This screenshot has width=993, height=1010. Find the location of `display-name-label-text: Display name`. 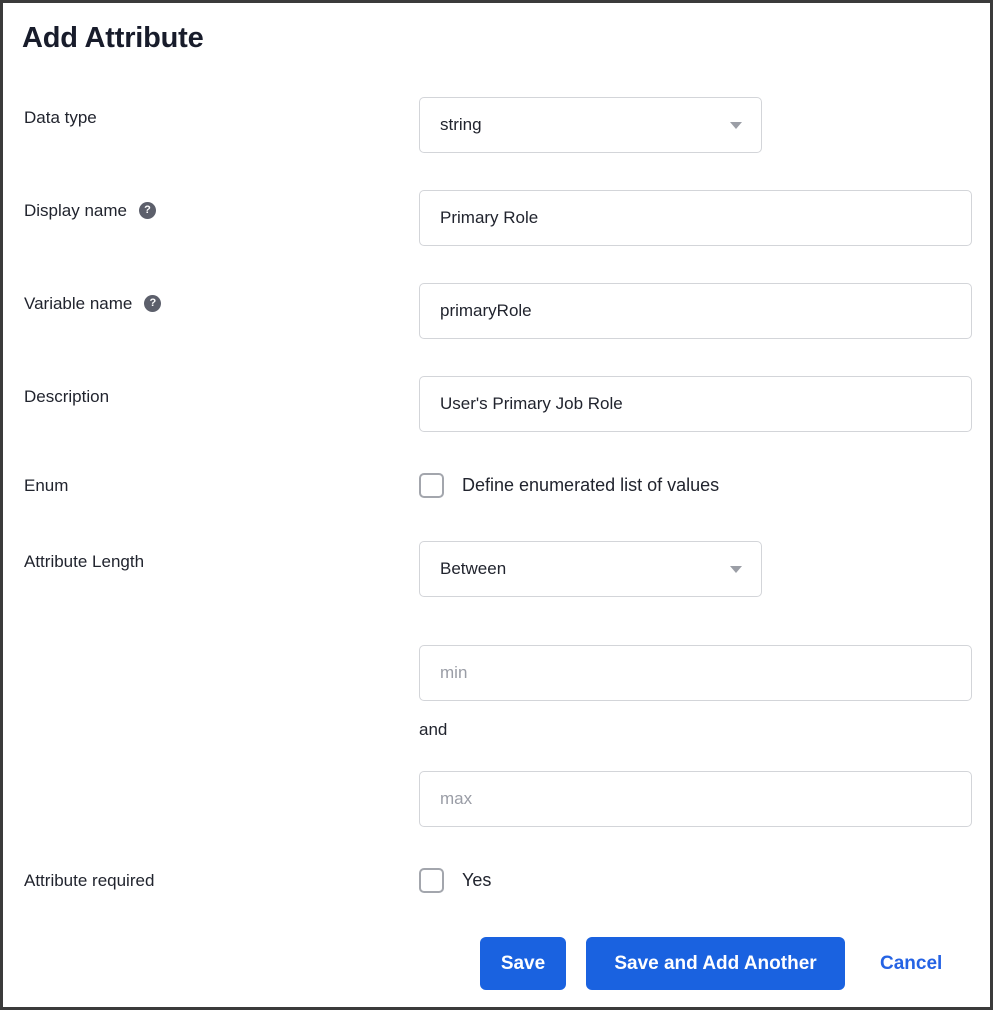

display-name-label-text: Display name is located at coordinates (75, 210).